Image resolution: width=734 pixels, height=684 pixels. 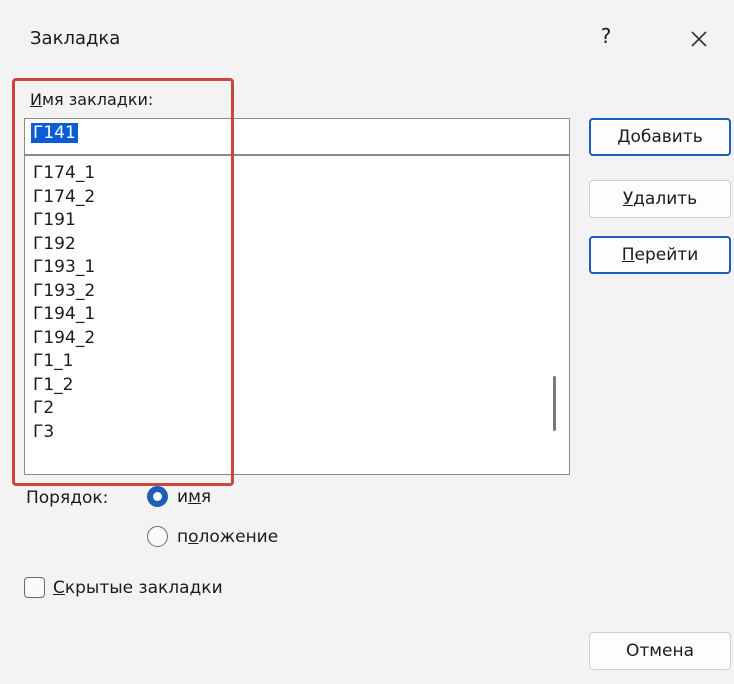 What do you see at coordinates (54, 133) in the screenshot?
I see `bookmark-name-value: Г141` at bounding box center [54, 133].